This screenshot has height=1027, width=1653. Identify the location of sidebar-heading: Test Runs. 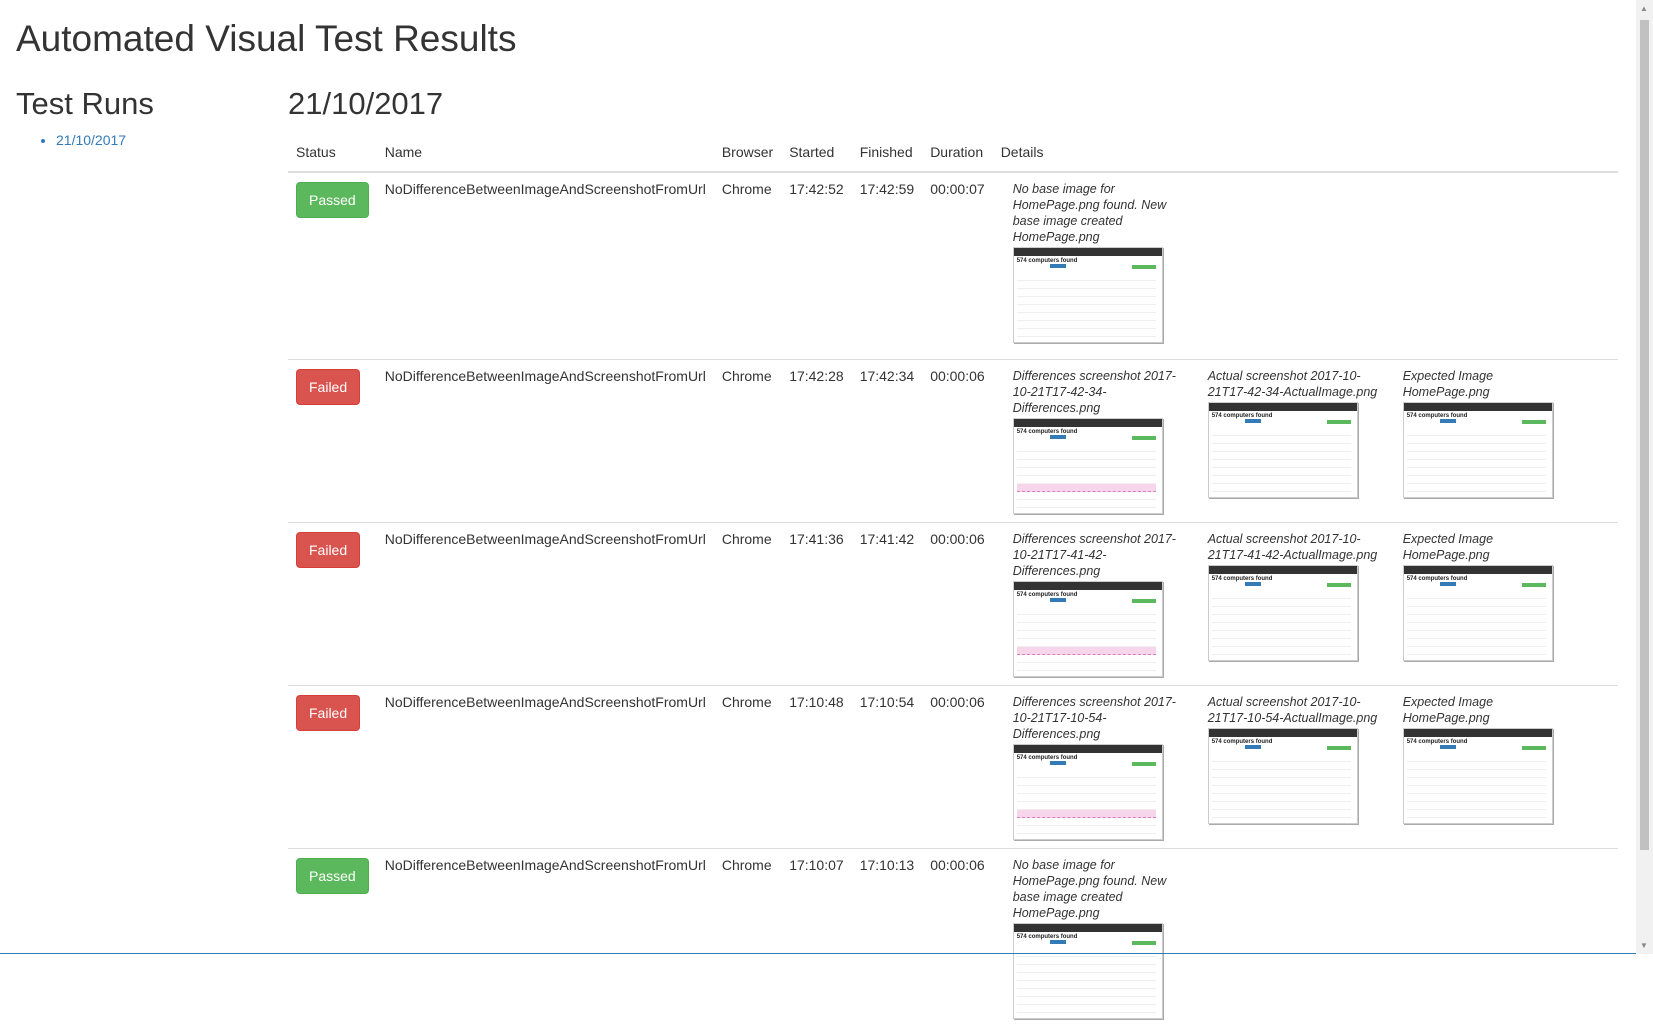
(136, 104).